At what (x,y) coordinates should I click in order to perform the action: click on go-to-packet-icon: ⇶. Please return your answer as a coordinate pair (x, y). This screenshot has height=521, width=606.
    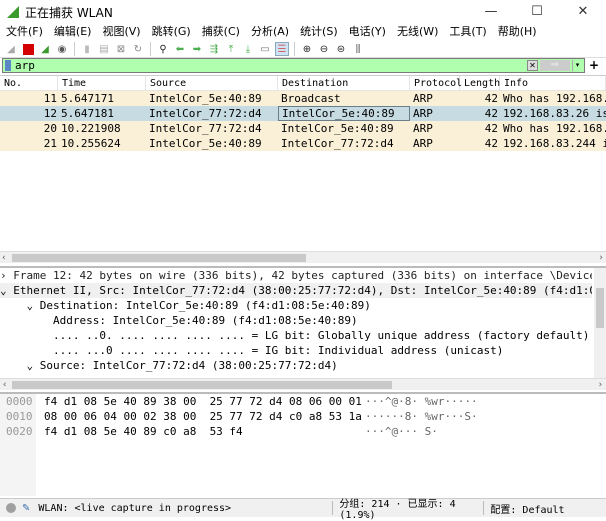
    Looking at the image, I should click on (214, 49).